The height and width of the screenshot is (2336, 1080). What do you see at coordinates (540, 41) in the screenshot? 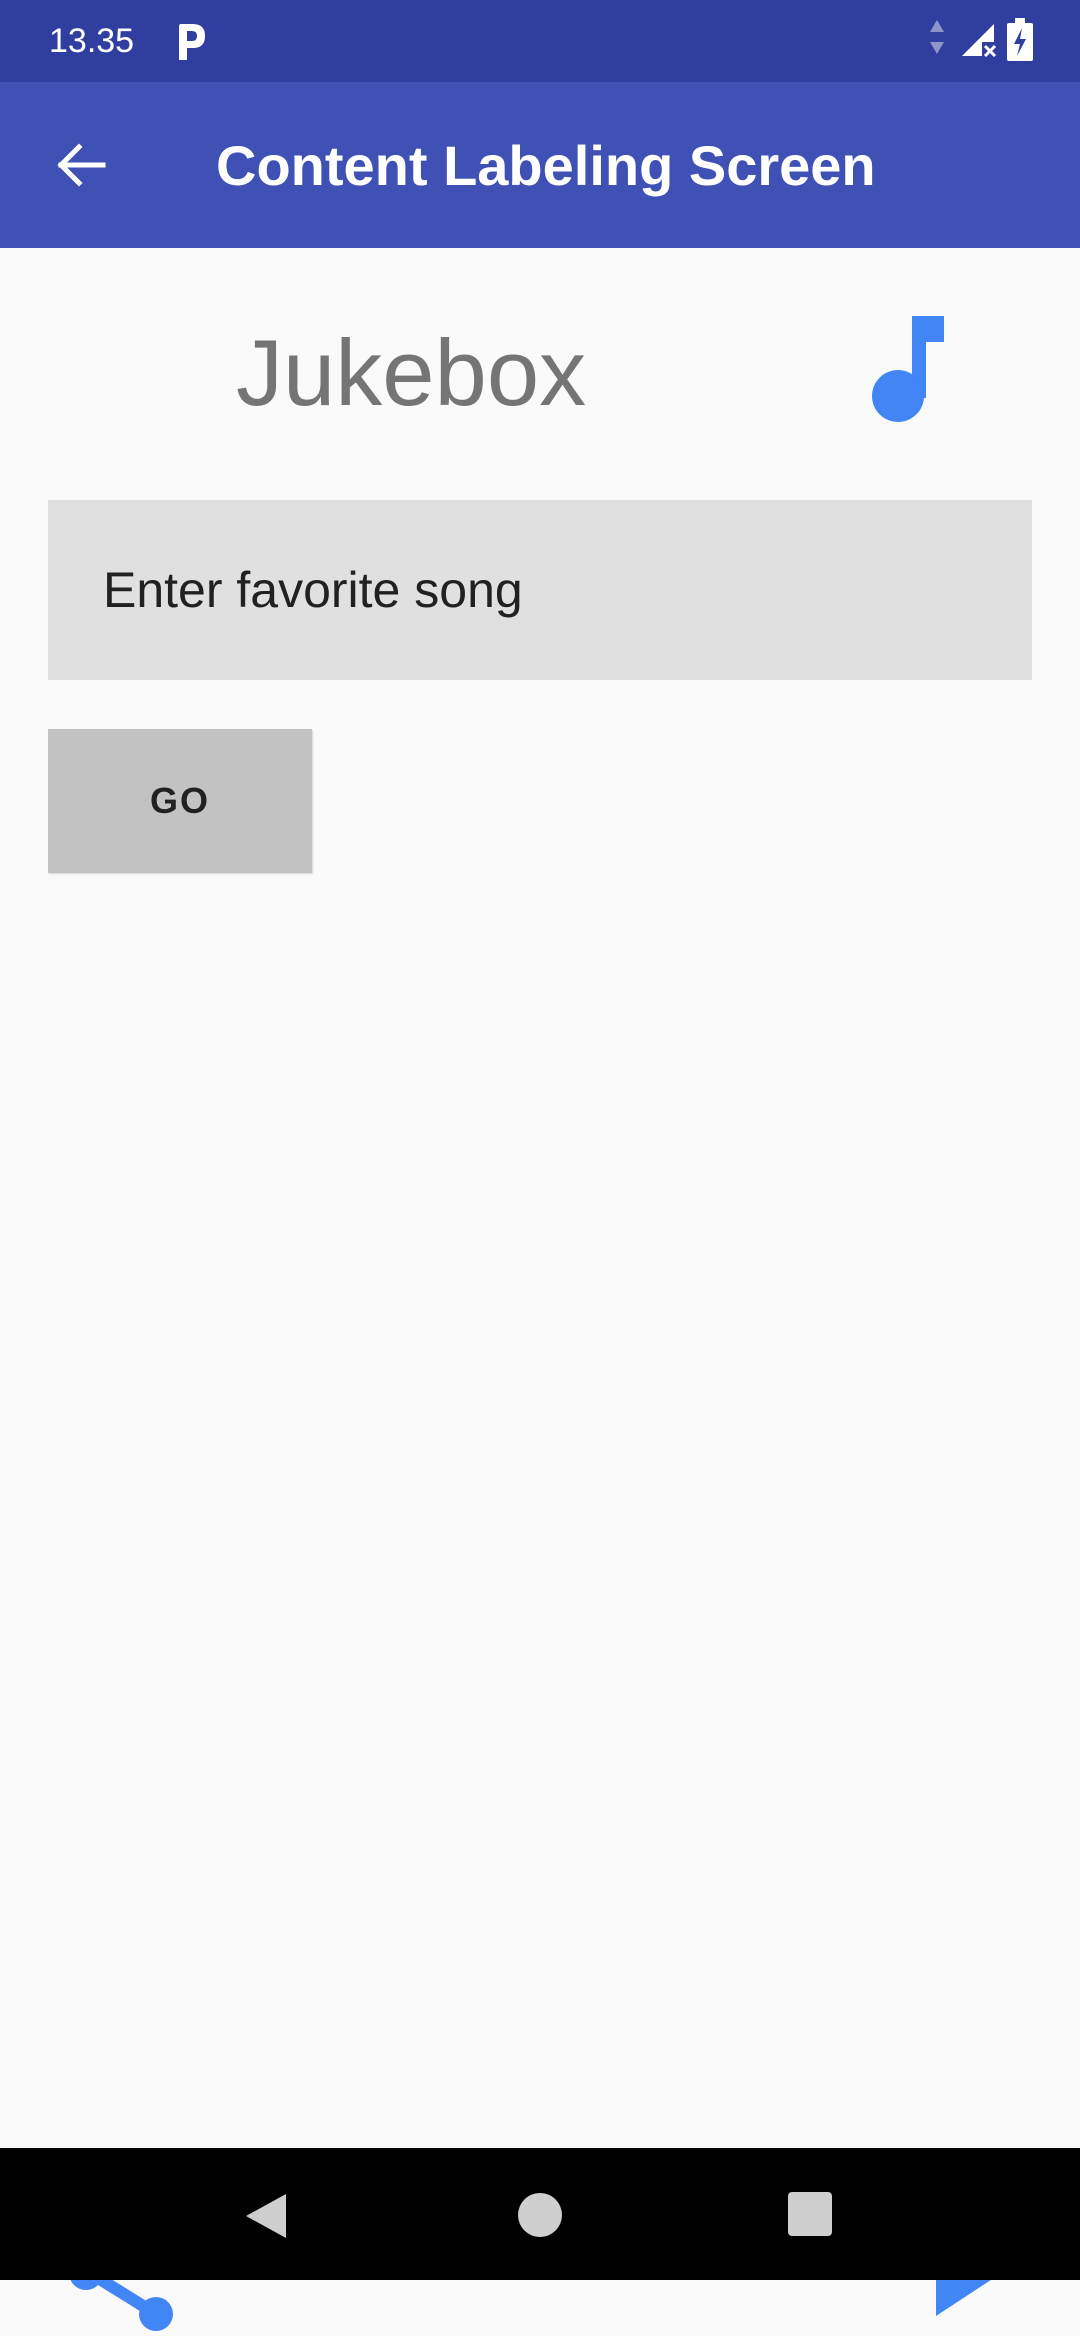
I see `status-bar: 13.35` at bounding box center [540, 41].